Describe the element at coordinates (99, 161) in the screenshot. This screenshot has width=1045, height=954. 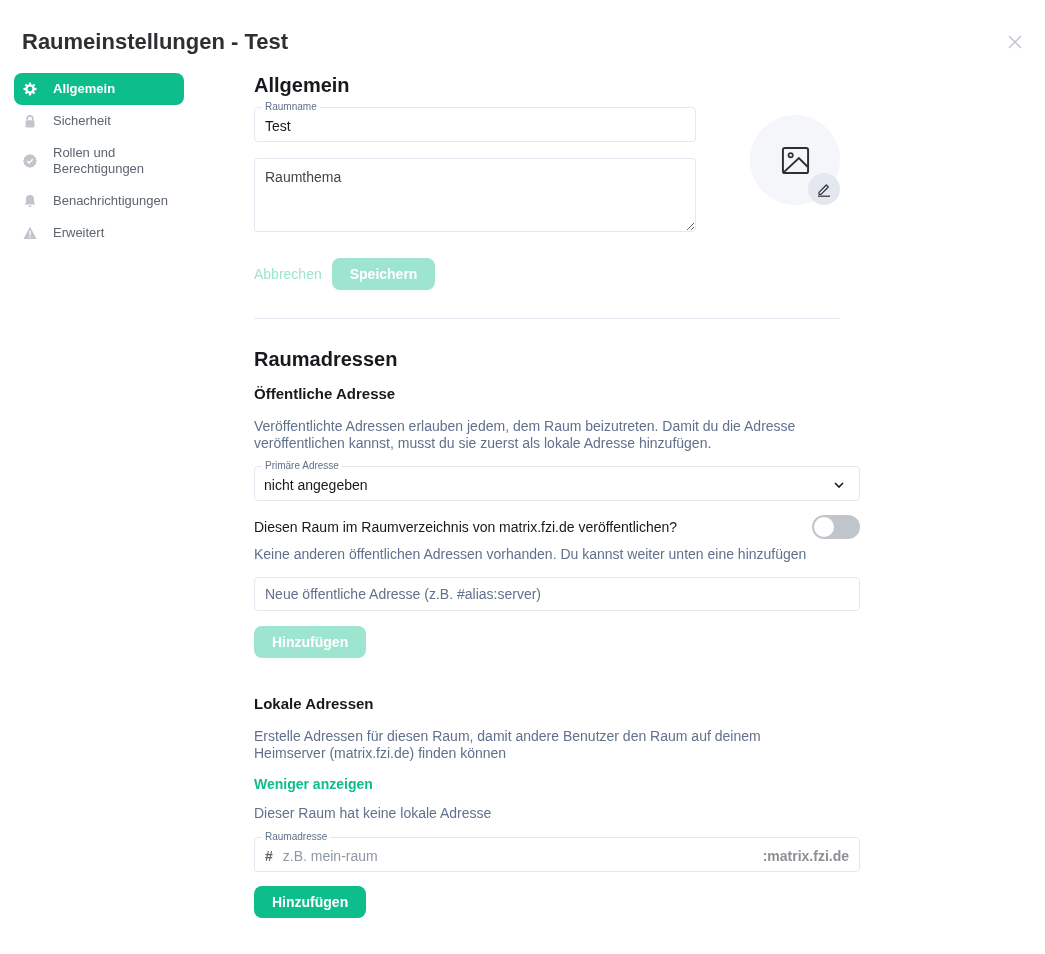
I see `sidebar-item: Rollen und Berechtigungen` at that location.